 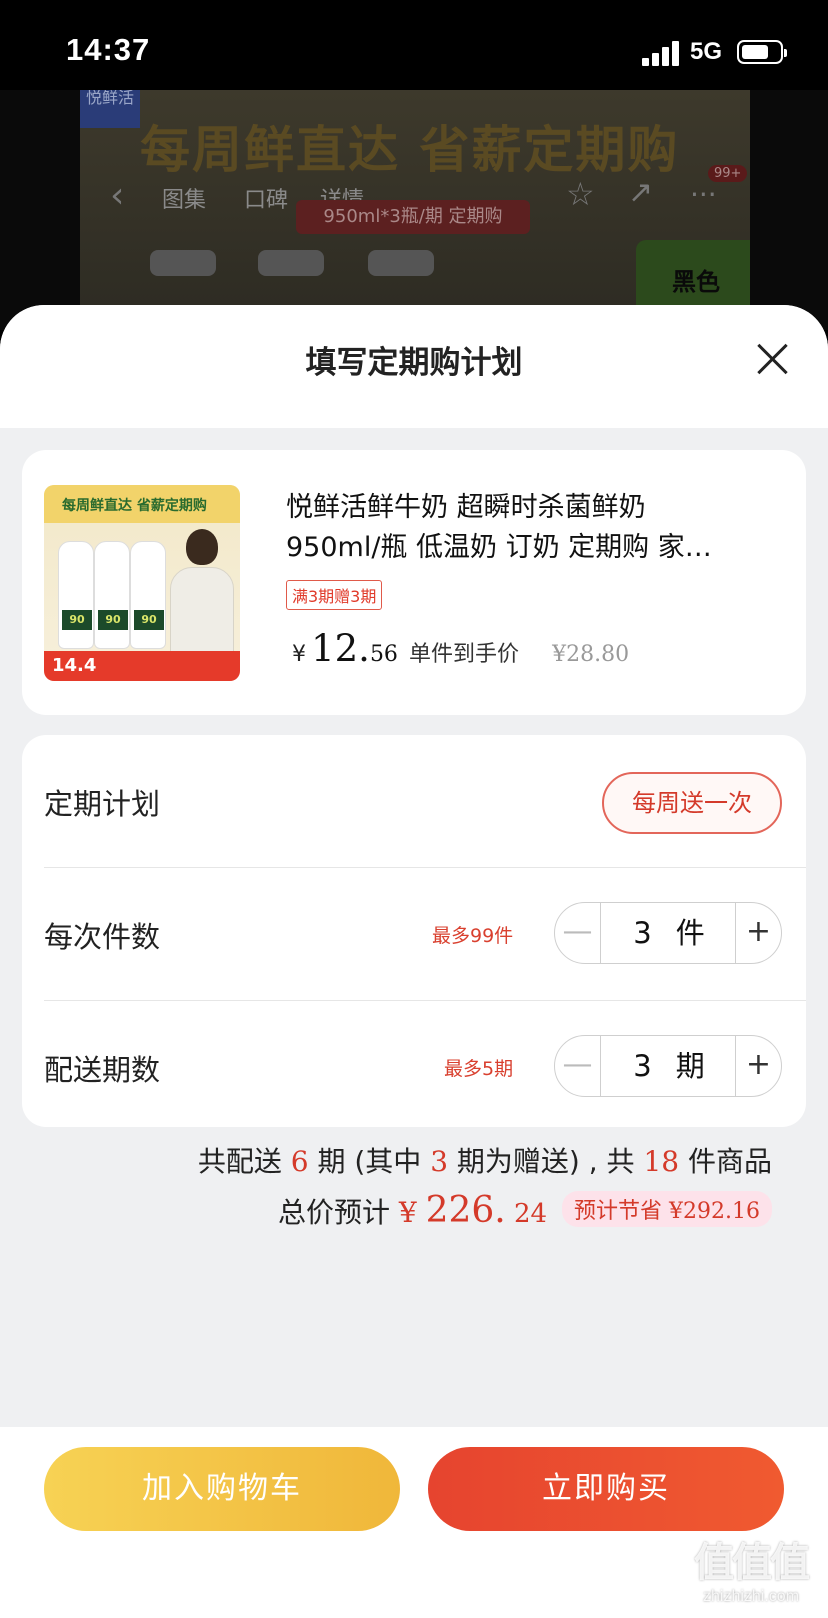 I want to click on savings-value: ¥292.16, so click(x=714, y=1211).